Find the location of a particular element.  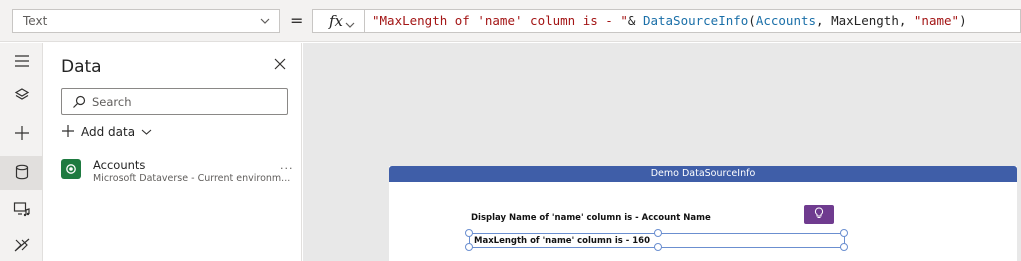

property-dropdown: Text is located at coordinates (146, 21).